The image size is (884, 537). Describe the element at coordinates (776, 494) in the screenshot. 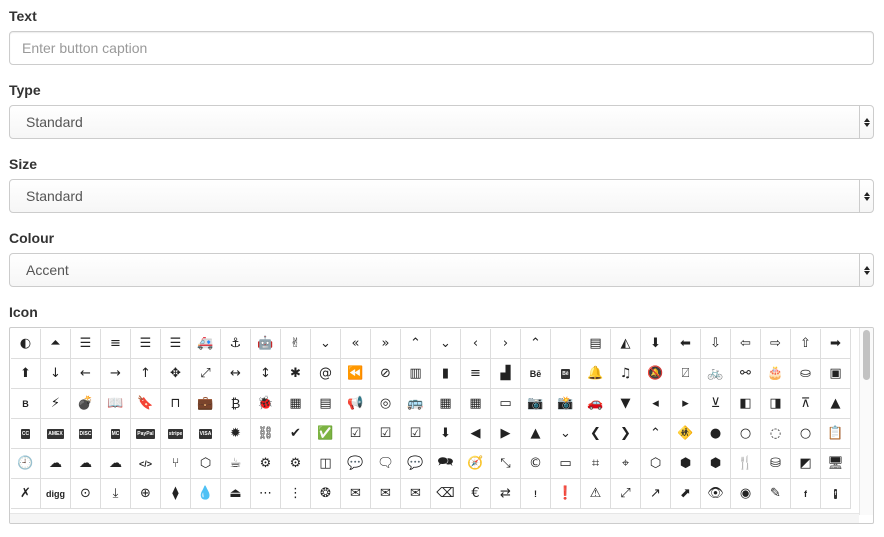

I see `eyedropper-icon: ✎` at that location.